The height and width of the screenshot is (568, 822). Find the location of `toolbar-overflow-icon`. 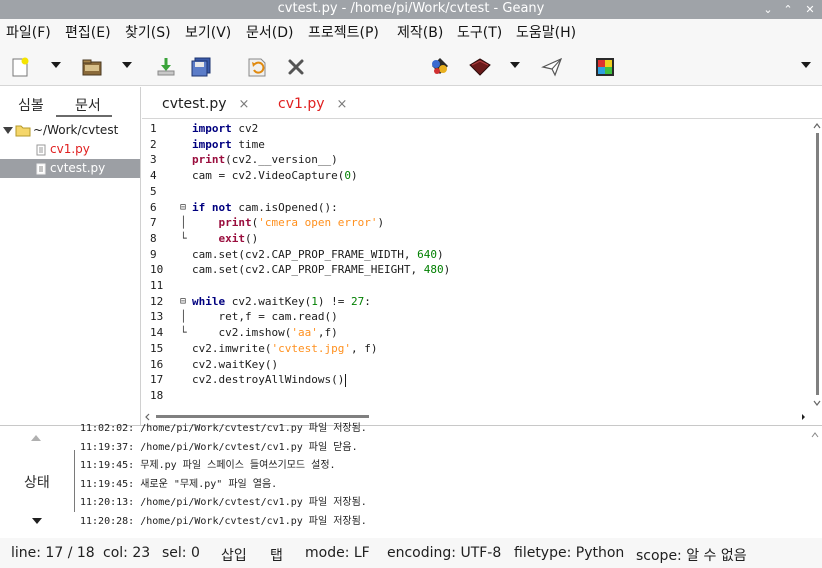

toolbar-overflow-icon is located at coordinates (806, 65).